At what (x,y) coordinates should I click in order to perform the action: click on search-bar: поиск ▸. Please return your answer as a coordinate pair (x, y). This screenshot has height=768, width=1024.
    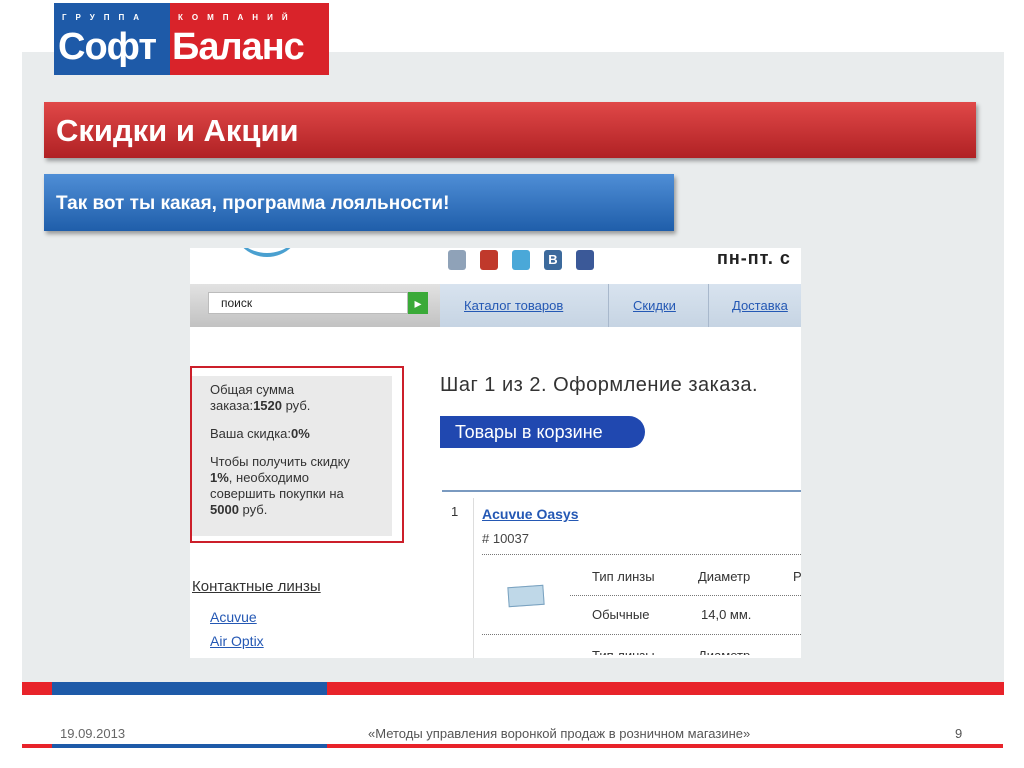
    Looking at the image, I should click on (315, 305).